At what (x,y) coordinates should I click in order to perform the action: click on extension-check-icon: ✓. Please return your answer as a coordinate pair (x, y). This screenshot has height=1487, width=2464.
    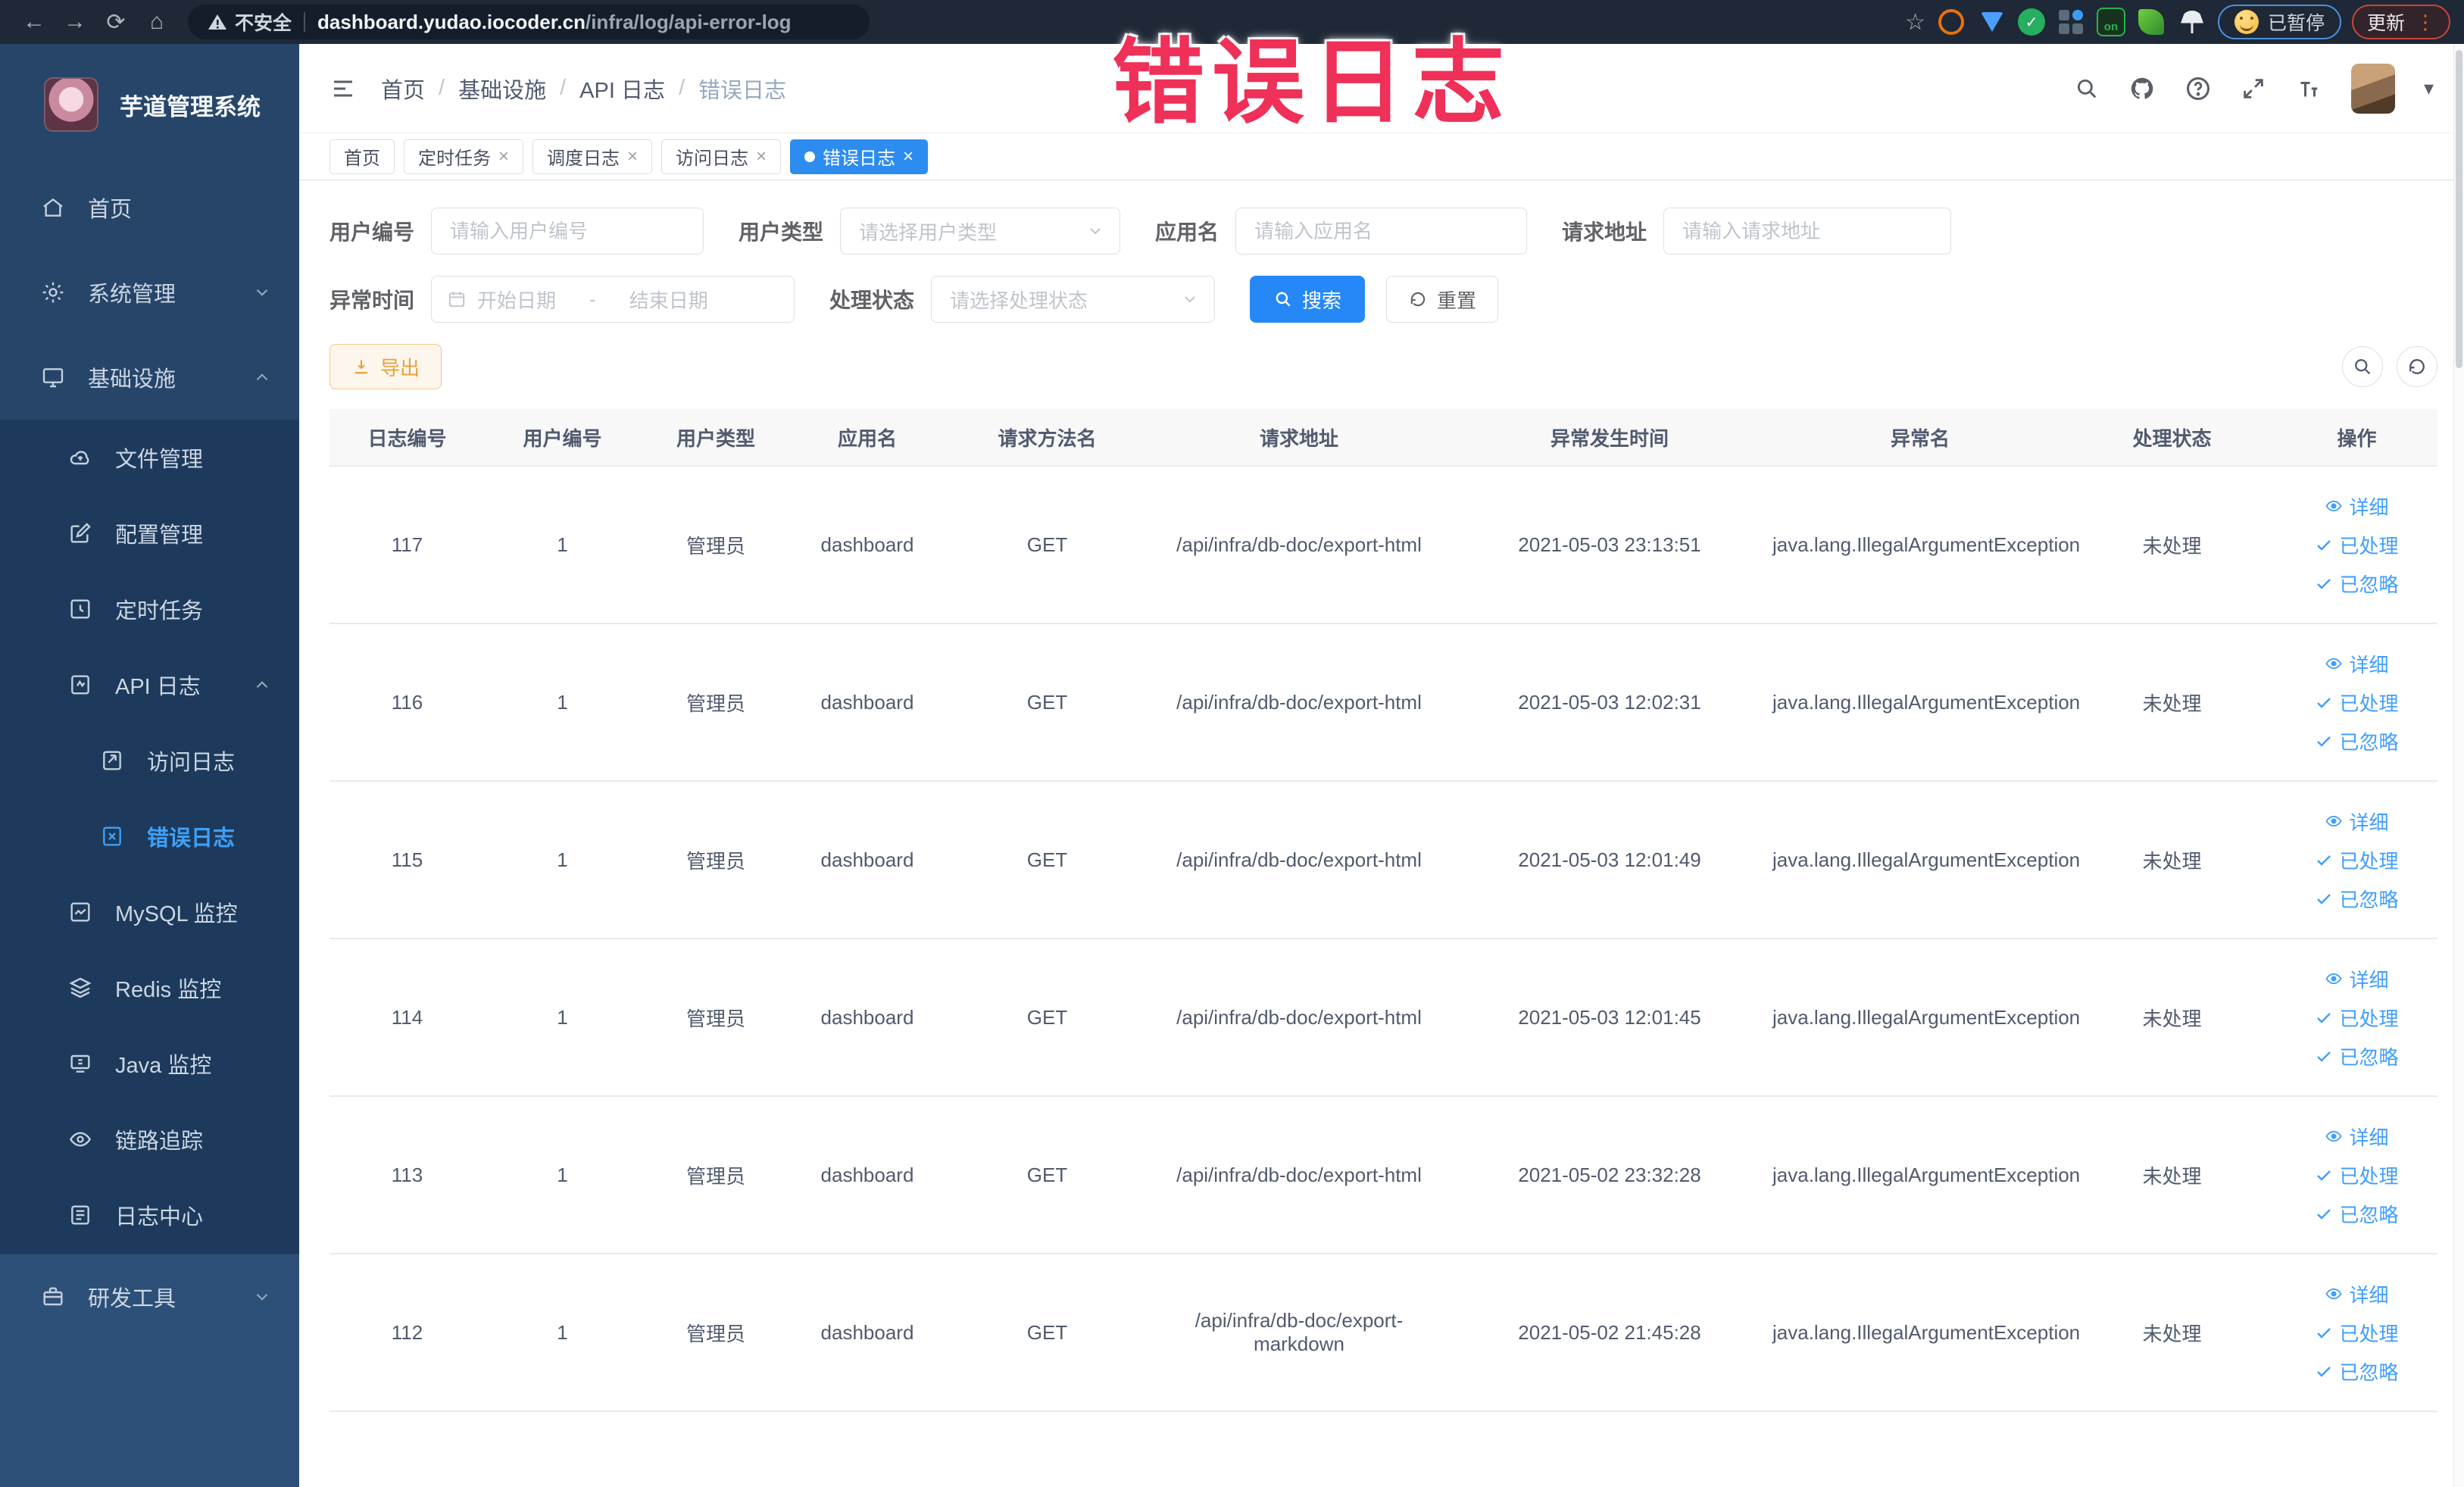
    Looking at the image, I should click on (2031, 22).